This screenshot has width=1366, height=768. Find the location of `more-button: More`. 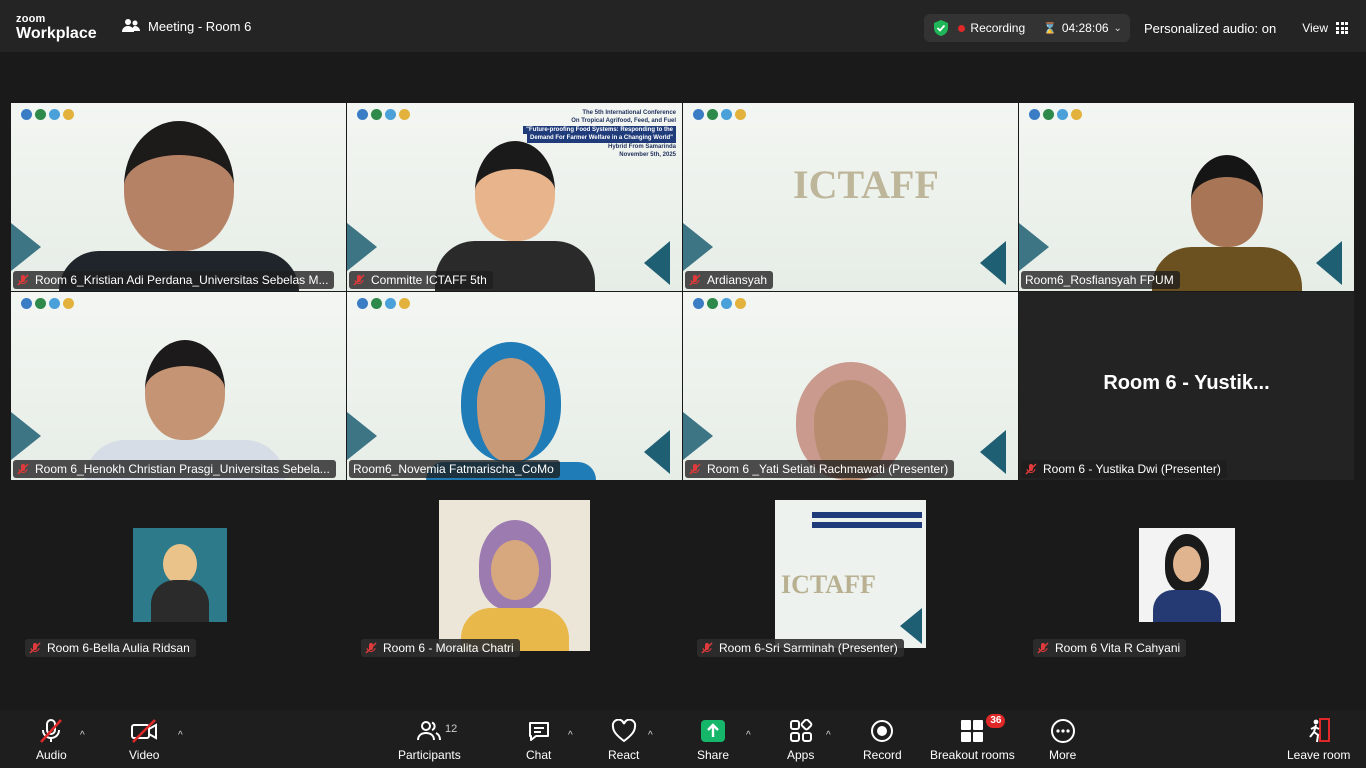

more-button: More is located at coordinates (1062, 740).